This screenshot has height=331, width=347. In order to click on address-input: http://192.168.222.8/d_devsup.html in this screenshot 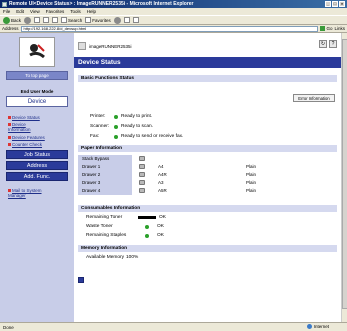, I will do `click(169, 28)`.